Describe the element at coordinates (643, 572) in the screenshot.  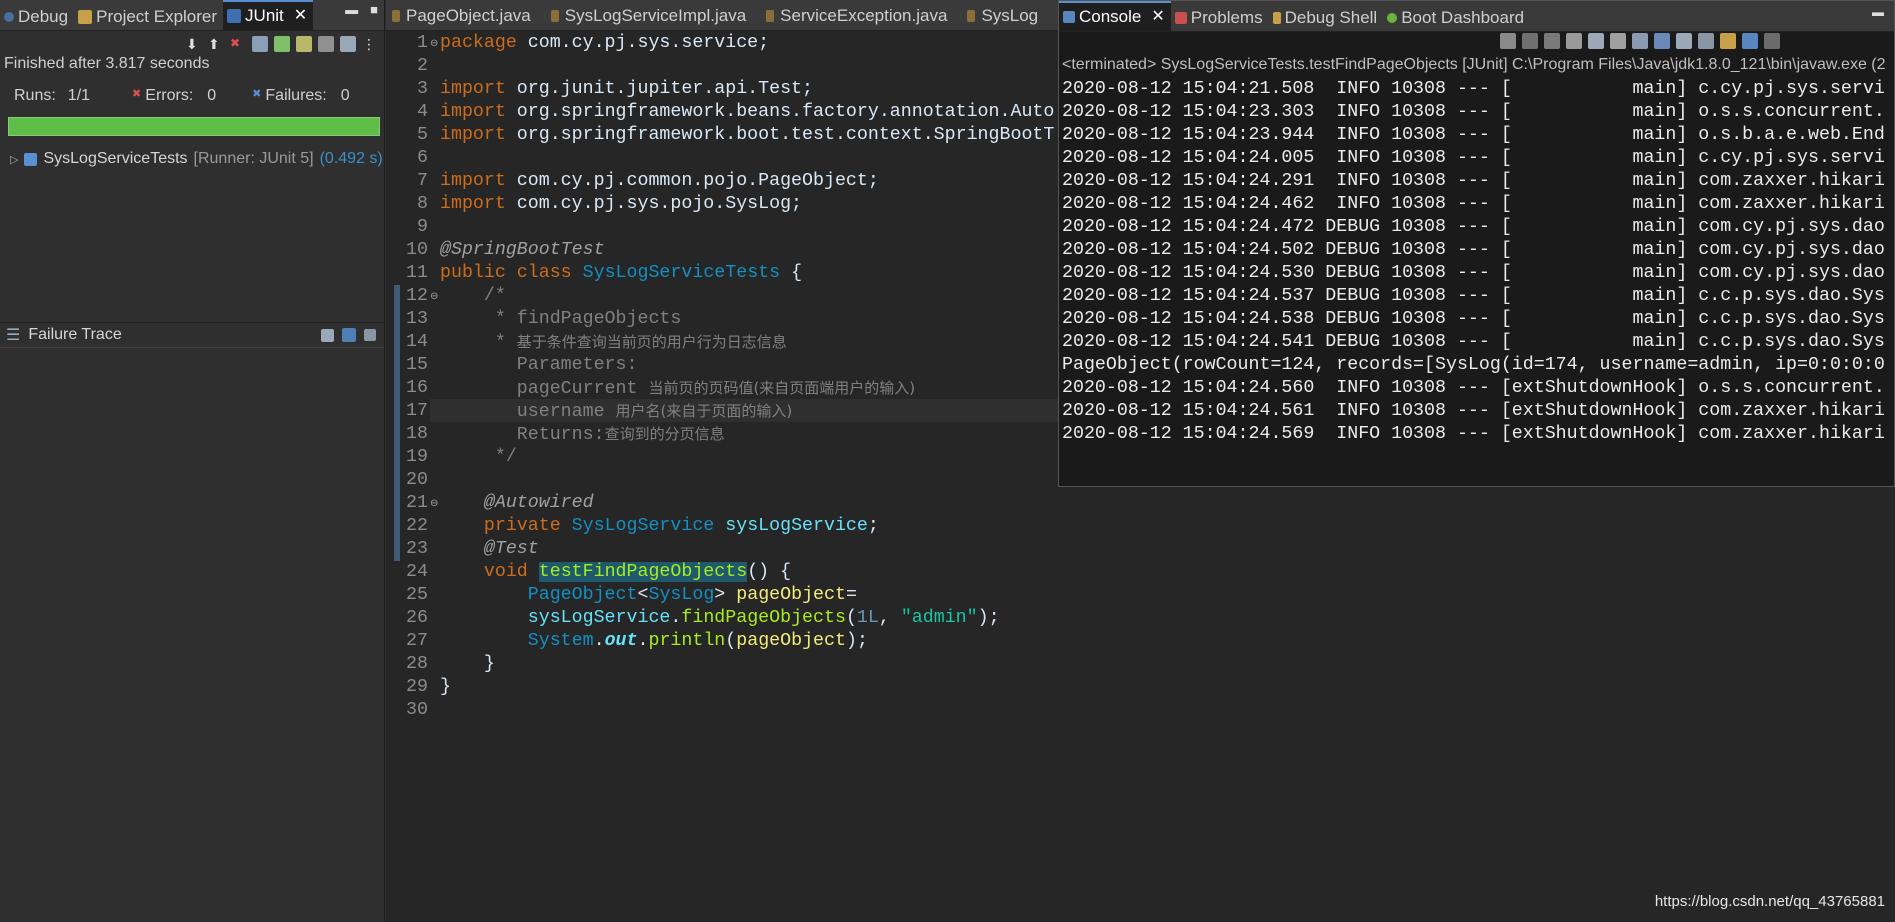
I see `method-name-highlighted: testFindPageObjects` at that location.